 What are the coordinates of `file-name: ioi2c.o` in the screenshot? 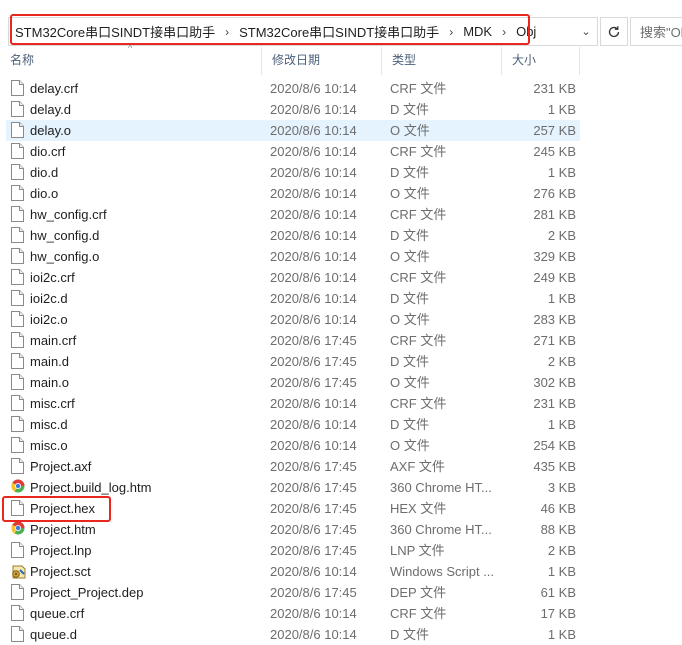 It's located at (49, 319).